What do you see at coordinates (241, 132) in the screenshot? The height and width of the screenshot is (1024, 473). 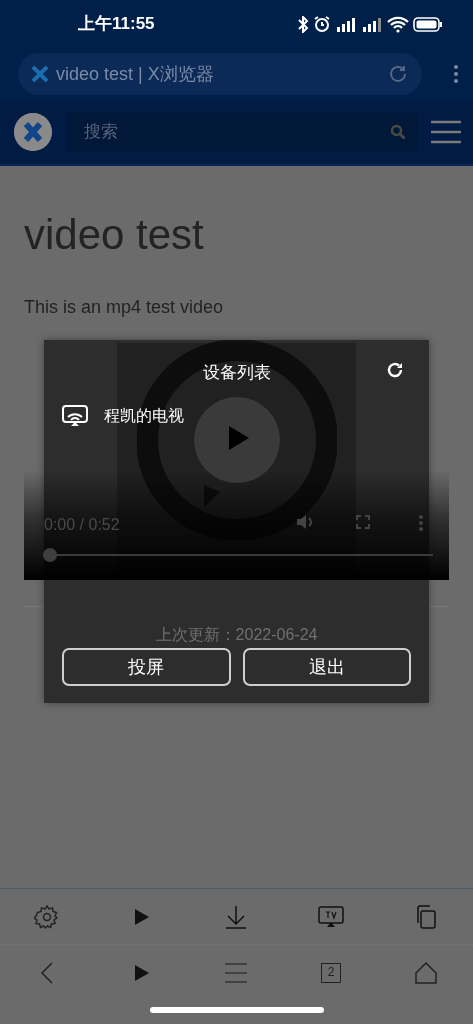 I see `search-field: 搜索` at bounding box center [241, 132].